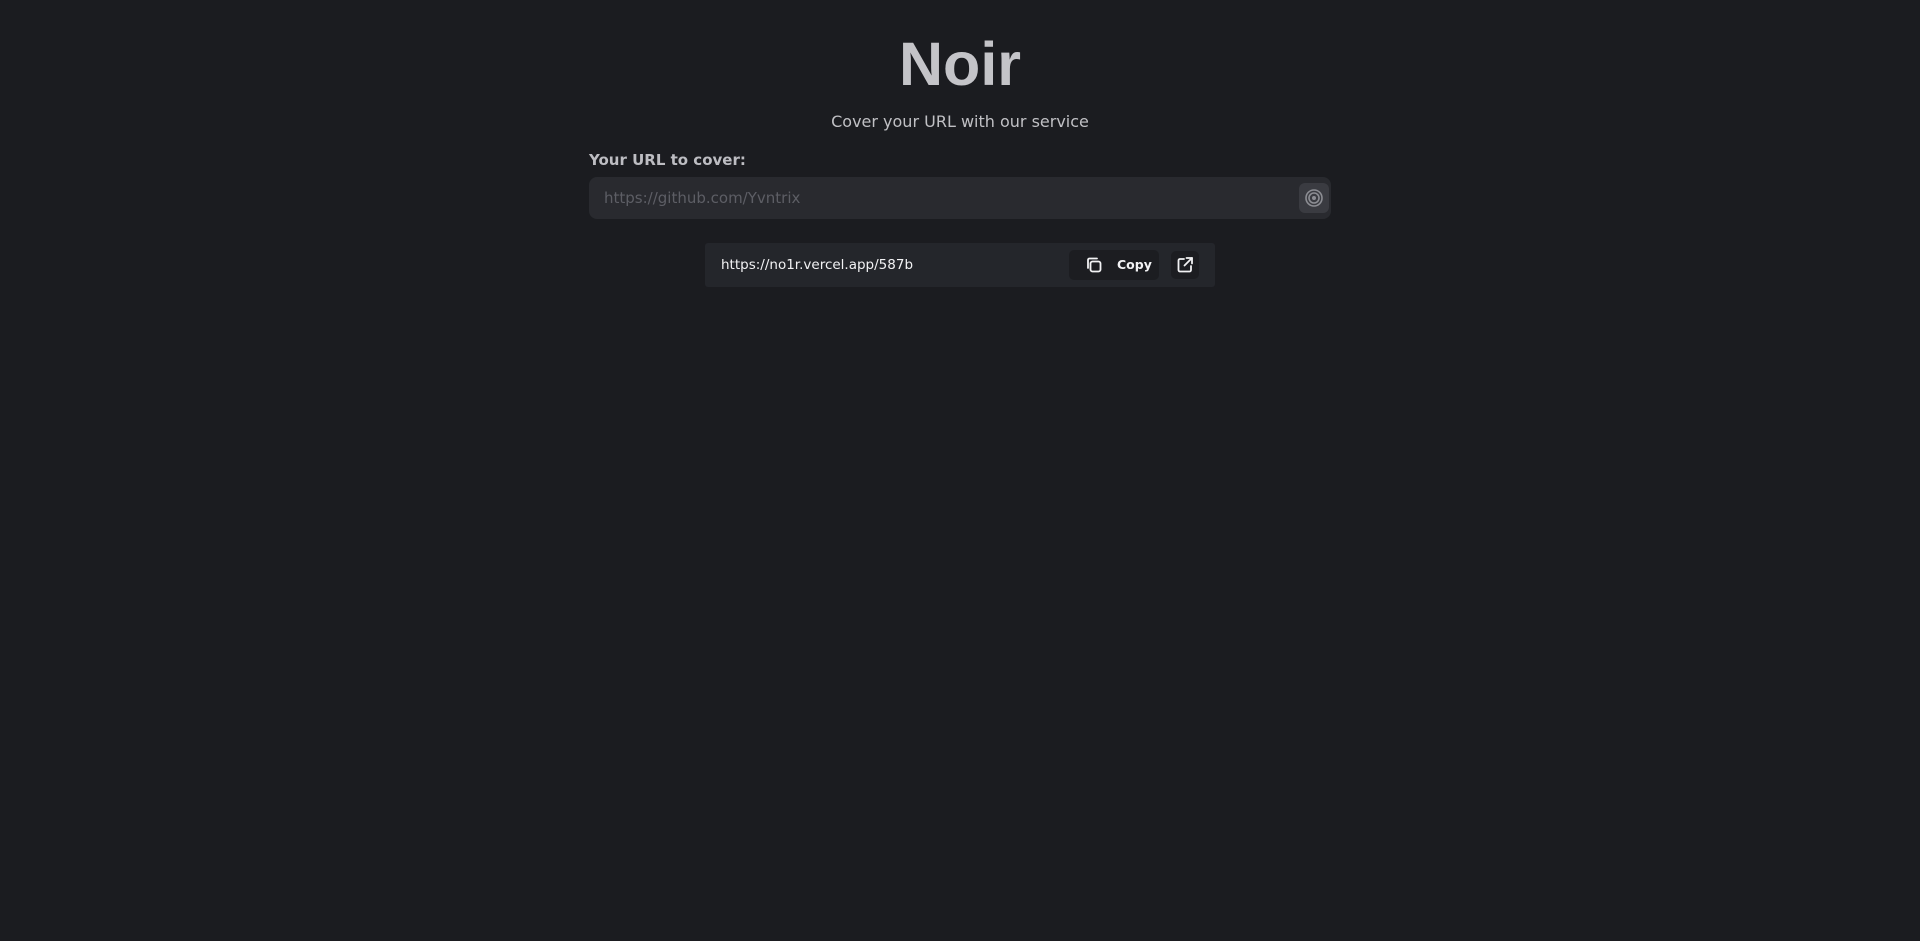 Image resolution: width=1920 pixels, height=941 pixels. Describe the element at coordinates (960, 64) in the screenshot. I see `app-title: Noir` at that location.